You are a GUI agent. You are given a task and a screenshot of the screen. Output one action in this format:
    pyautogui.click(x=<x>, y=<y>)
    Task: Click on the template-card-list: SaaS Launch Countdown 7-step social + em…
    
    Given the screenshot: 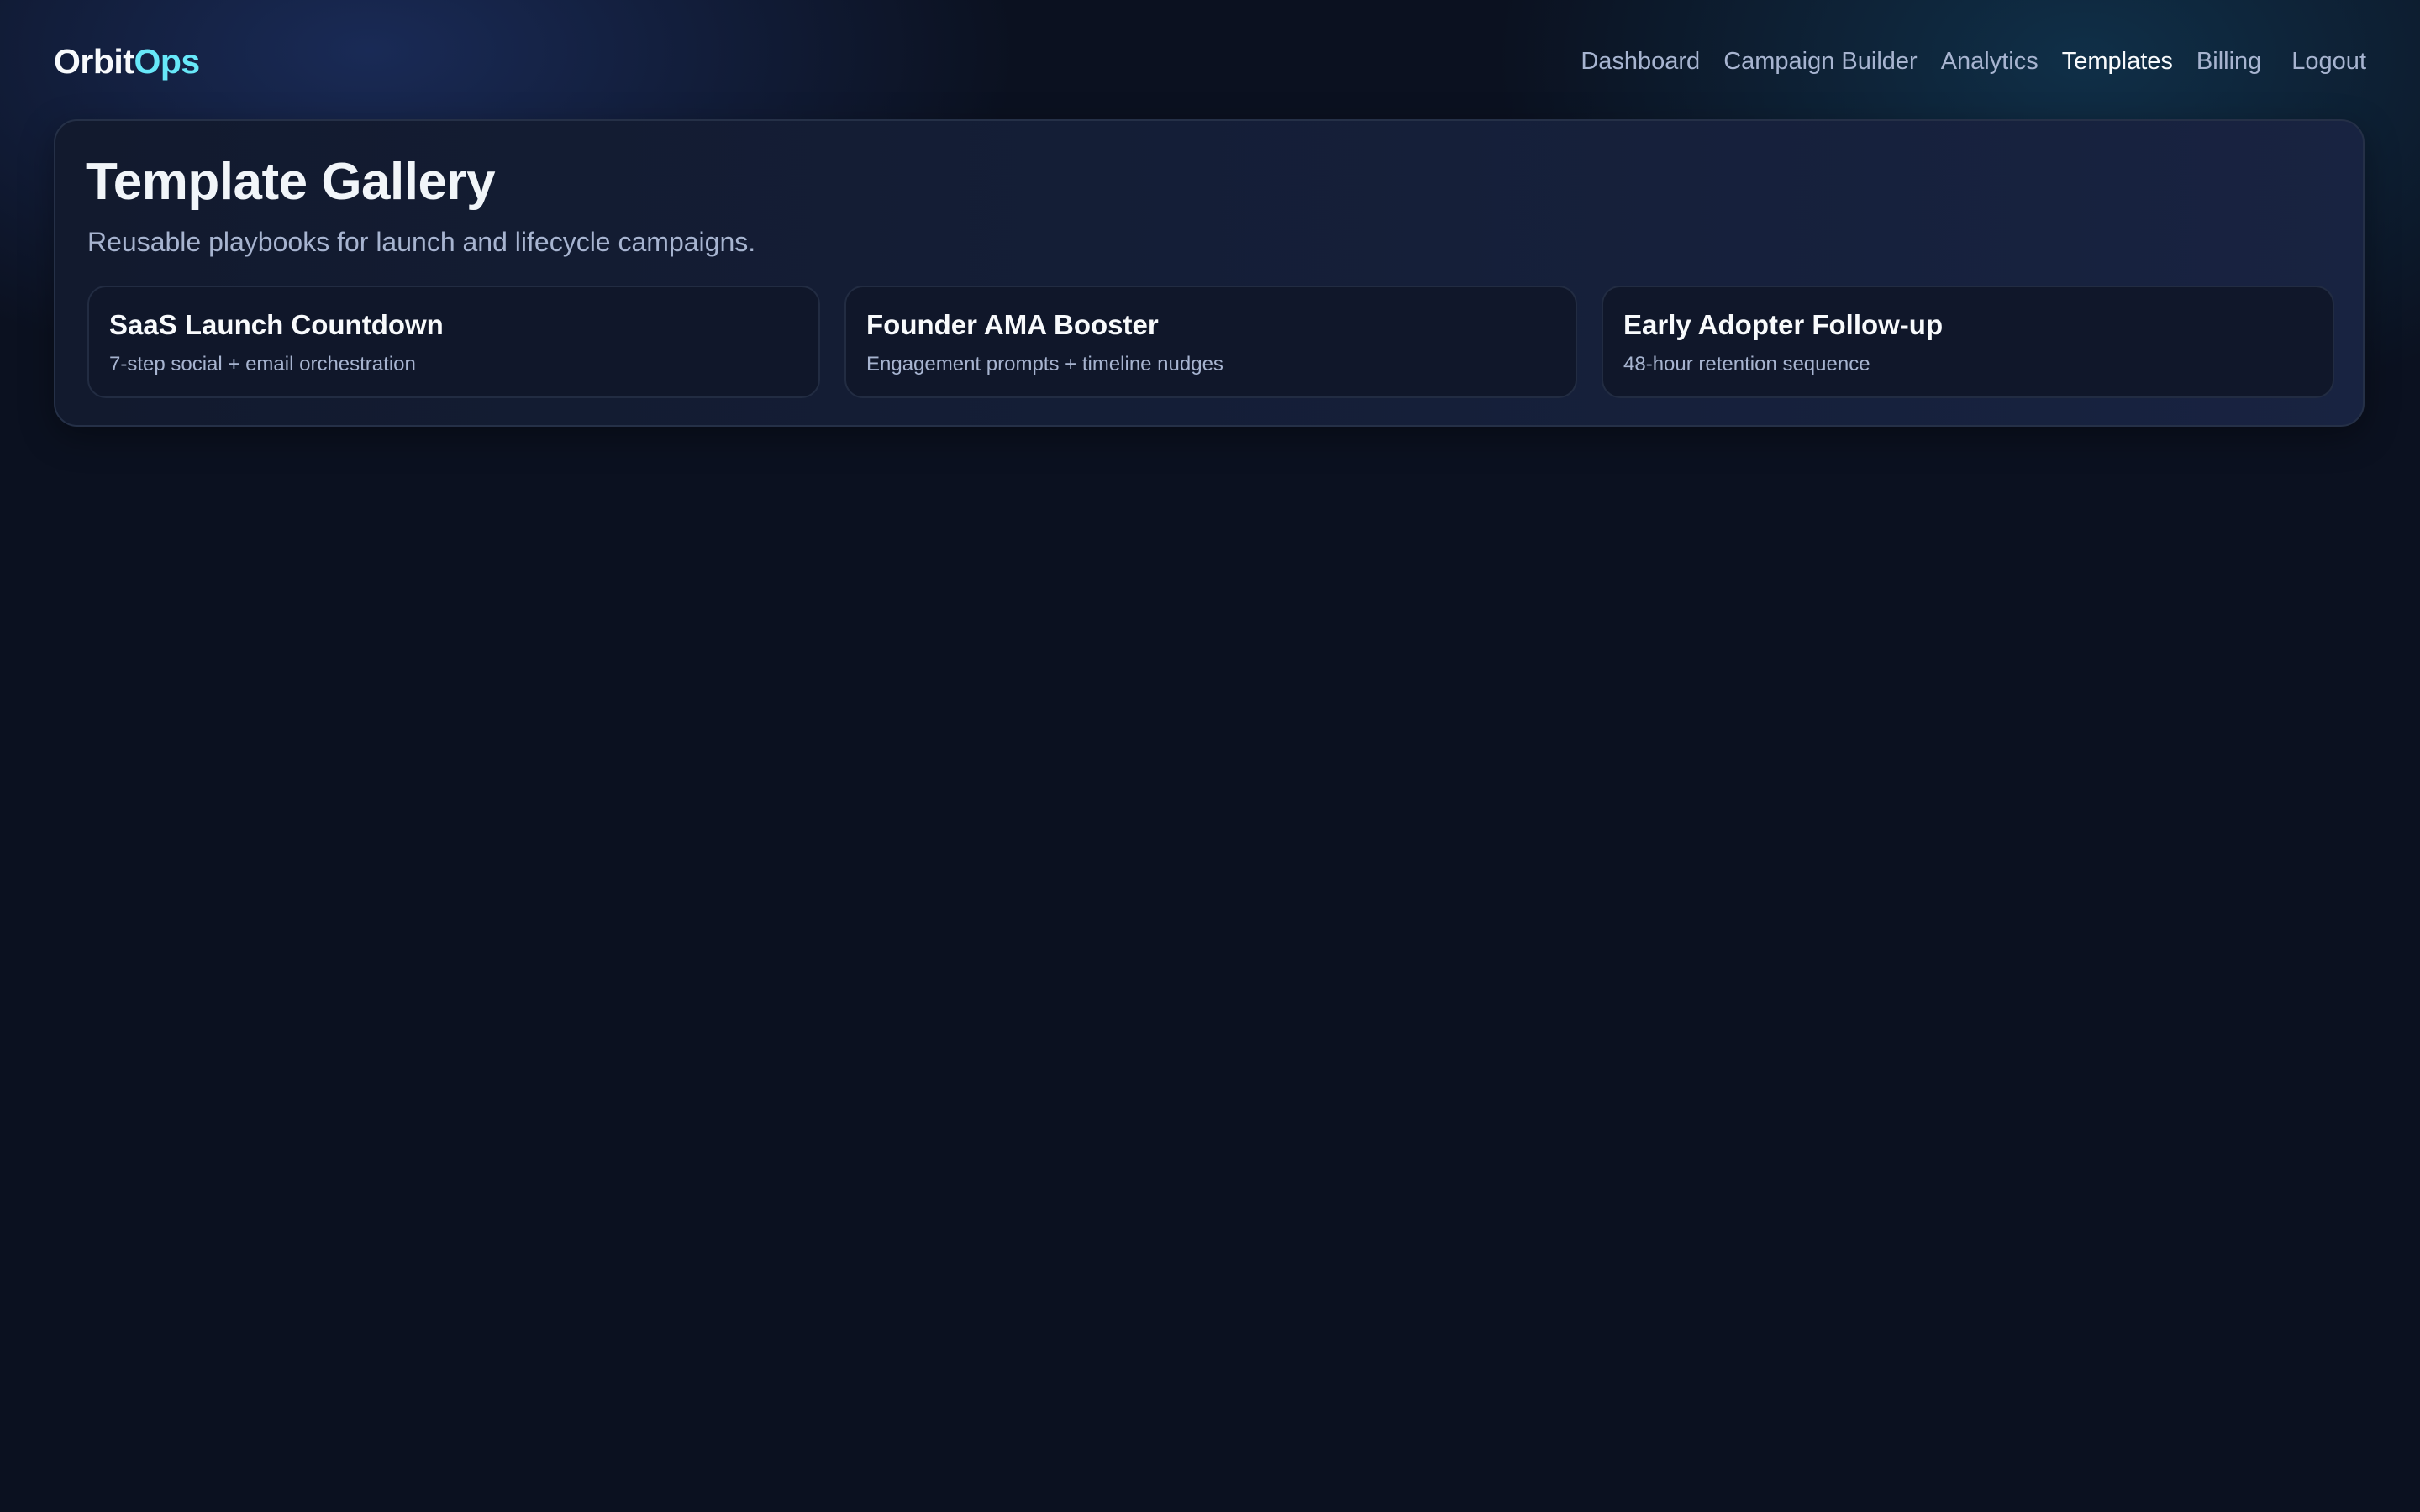 What is the action you would take?
    pyautogui.click(x=1210, y=342)
    